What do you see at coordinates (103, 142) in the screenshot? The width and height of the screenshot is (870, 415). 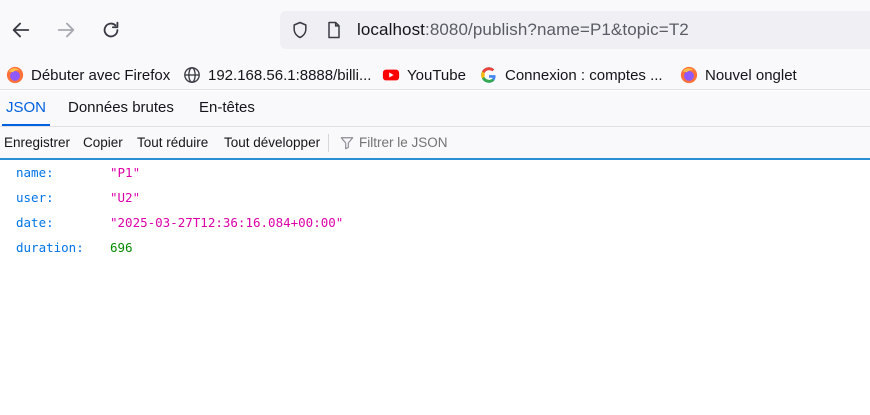 I see `copy-button: Copier` at bounding box center [103, 142].